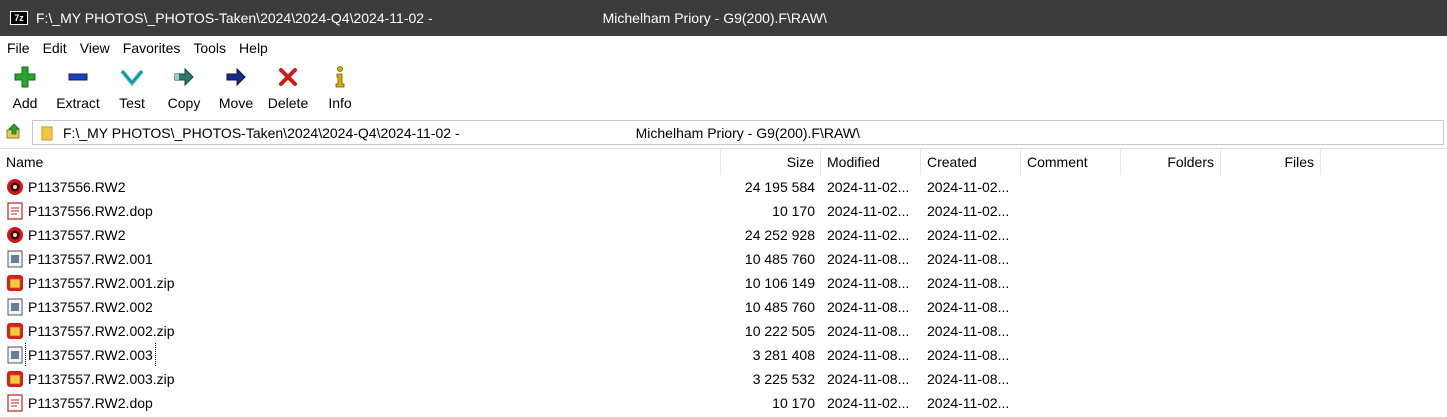 The height and width of the screenshot is (417, 1447). What do you see at coordinates (360, 331) in the screenshot?
I see `file-name-cell: P1137557.RW2.002.zip` at bounding box center [360, 331].